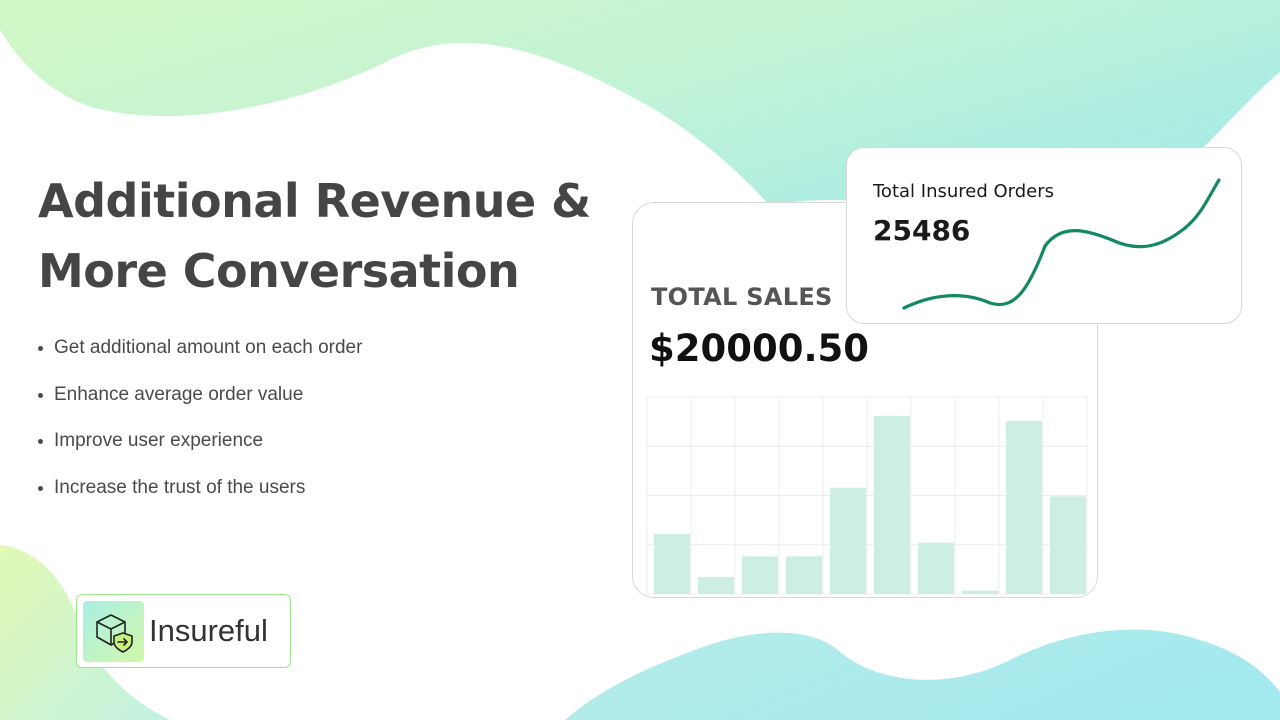  Describe the element at coordinates (314, 201) in the screenshot. I see `hero-title-line-1: Additional Revenue &` at that location.